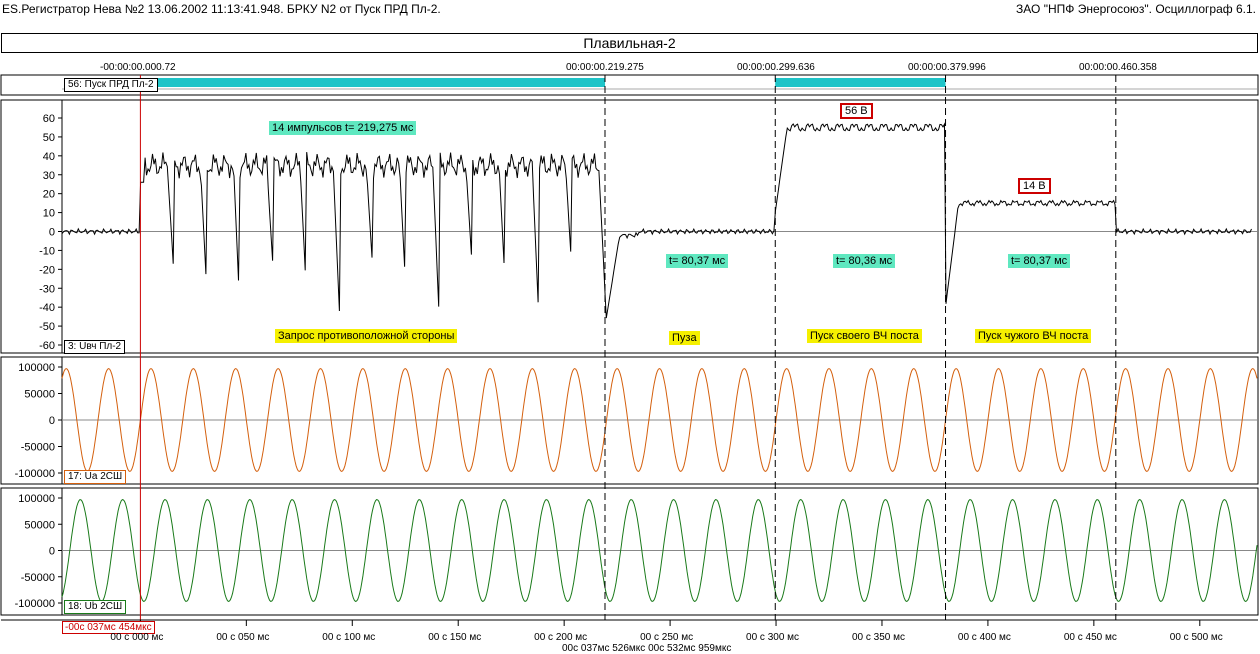 The width and height of the screenshot is (1260, 654). I want to click on y-tick-0: -50, so click(47, 327).